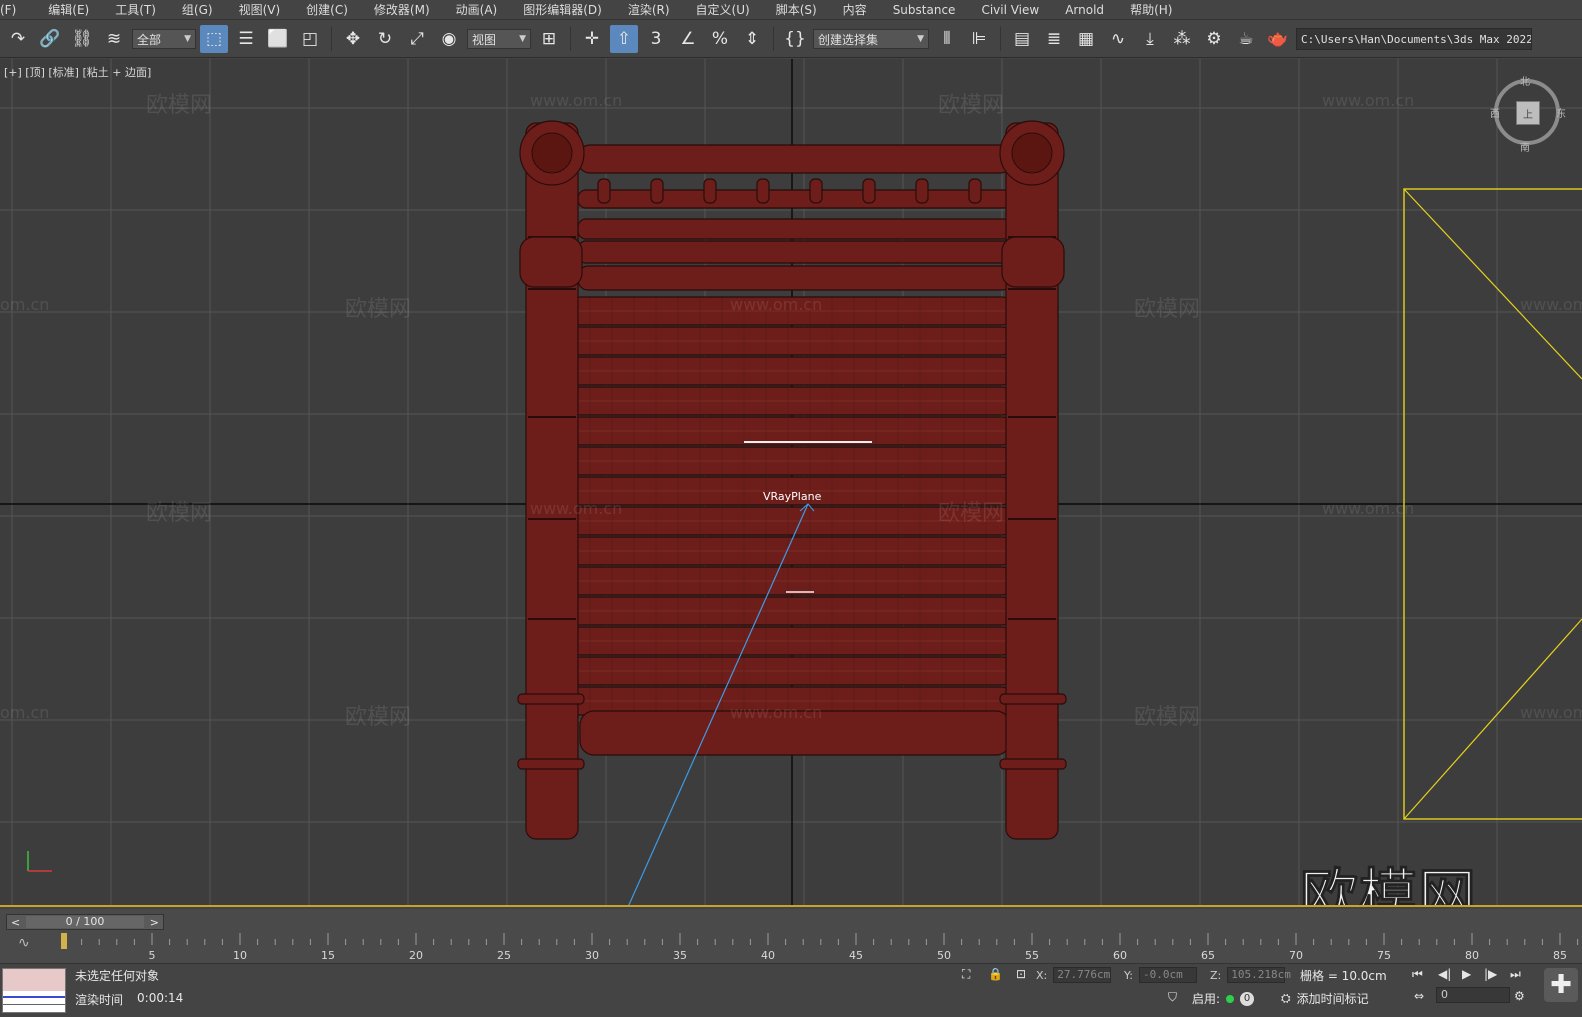 The image size is (1582, 1017). I want to click on post-cap, so click(552, 153).